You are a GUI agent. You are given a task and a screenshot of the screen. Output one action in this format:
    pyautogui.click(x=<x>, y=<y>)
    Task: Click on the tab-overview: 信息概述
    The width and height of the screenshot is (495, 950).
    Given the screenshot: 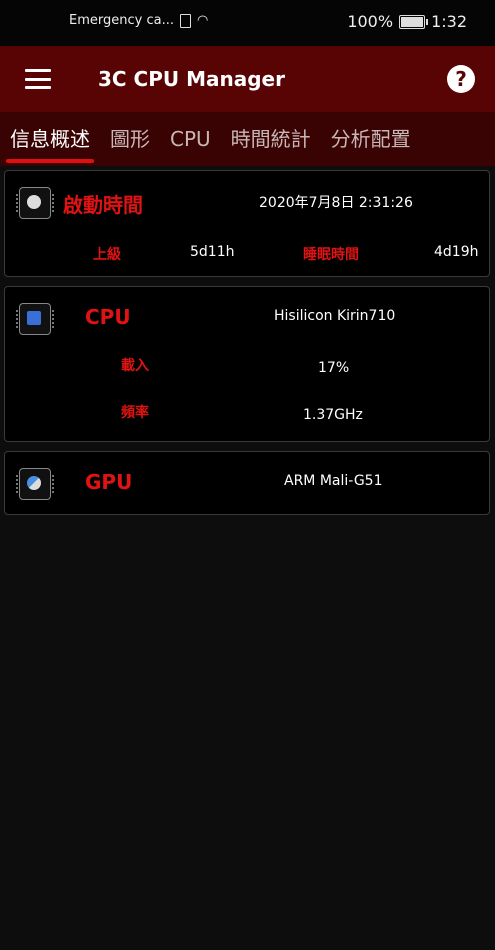 What is the action you would take?
    pyautogui.click(x=50, y=139)
    